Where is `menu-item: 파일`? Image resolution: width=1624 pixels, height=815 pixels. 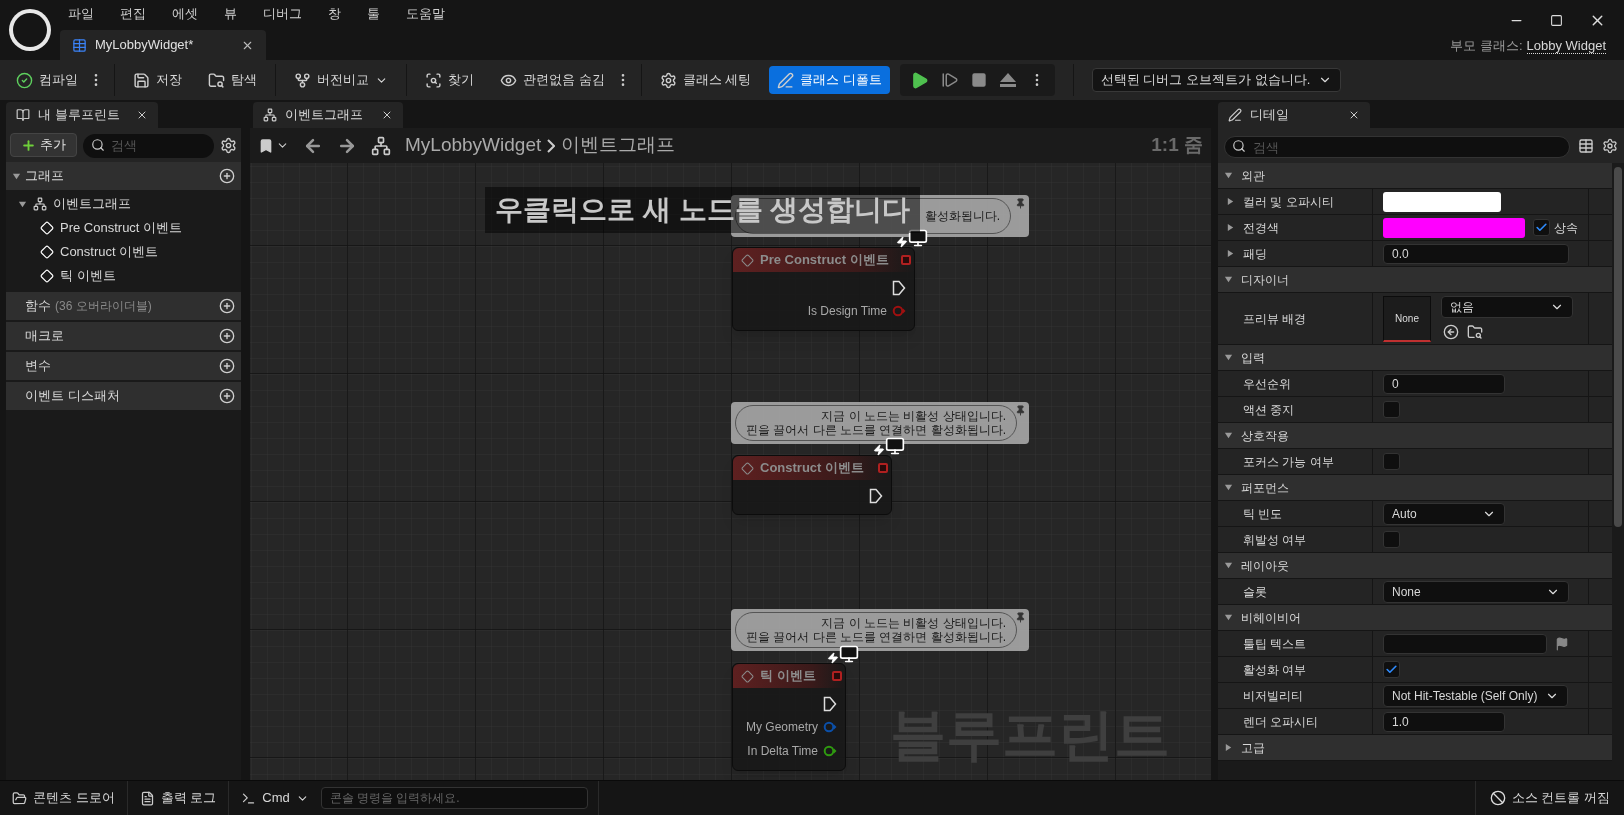
menu-item: 파일 is located at coordinates (81, 14).